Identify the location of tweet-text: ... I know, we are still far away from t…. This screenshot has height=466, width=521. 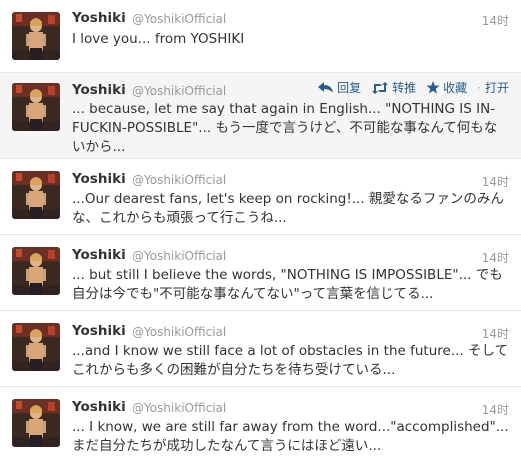
(290, 436).